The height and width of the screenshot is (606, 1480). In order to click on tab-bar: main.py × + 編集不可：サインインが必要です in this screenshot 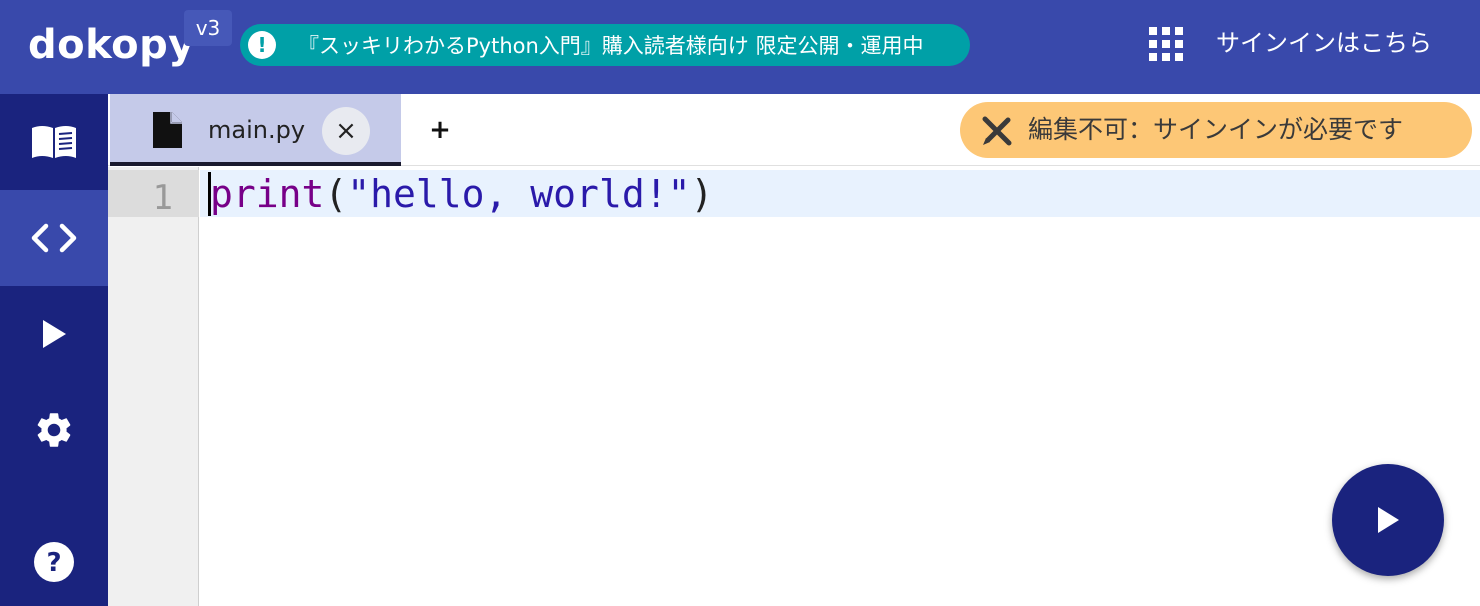, I will do `click(794, 130)`.